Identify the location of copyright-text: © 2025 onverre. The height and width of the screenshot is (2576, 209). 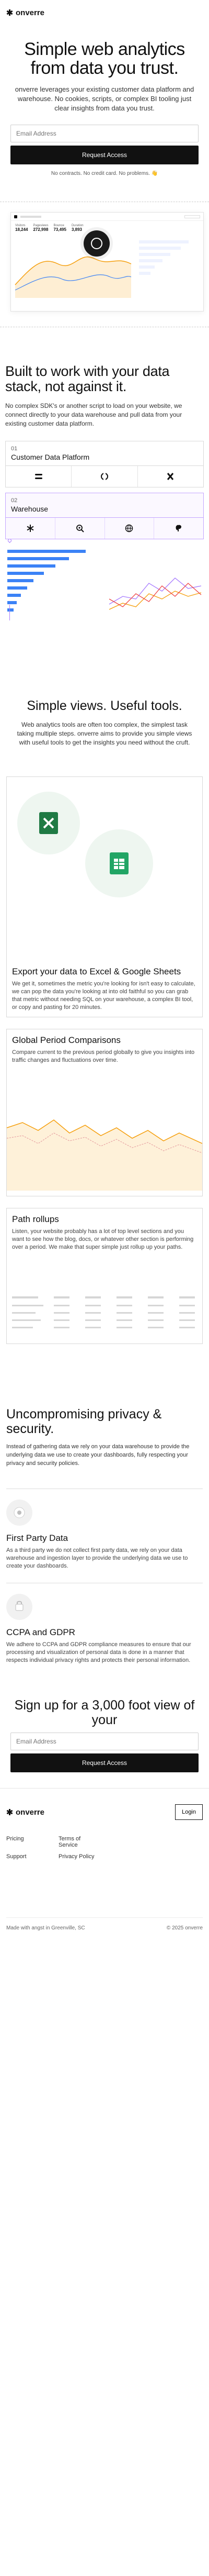
(184, 1928).